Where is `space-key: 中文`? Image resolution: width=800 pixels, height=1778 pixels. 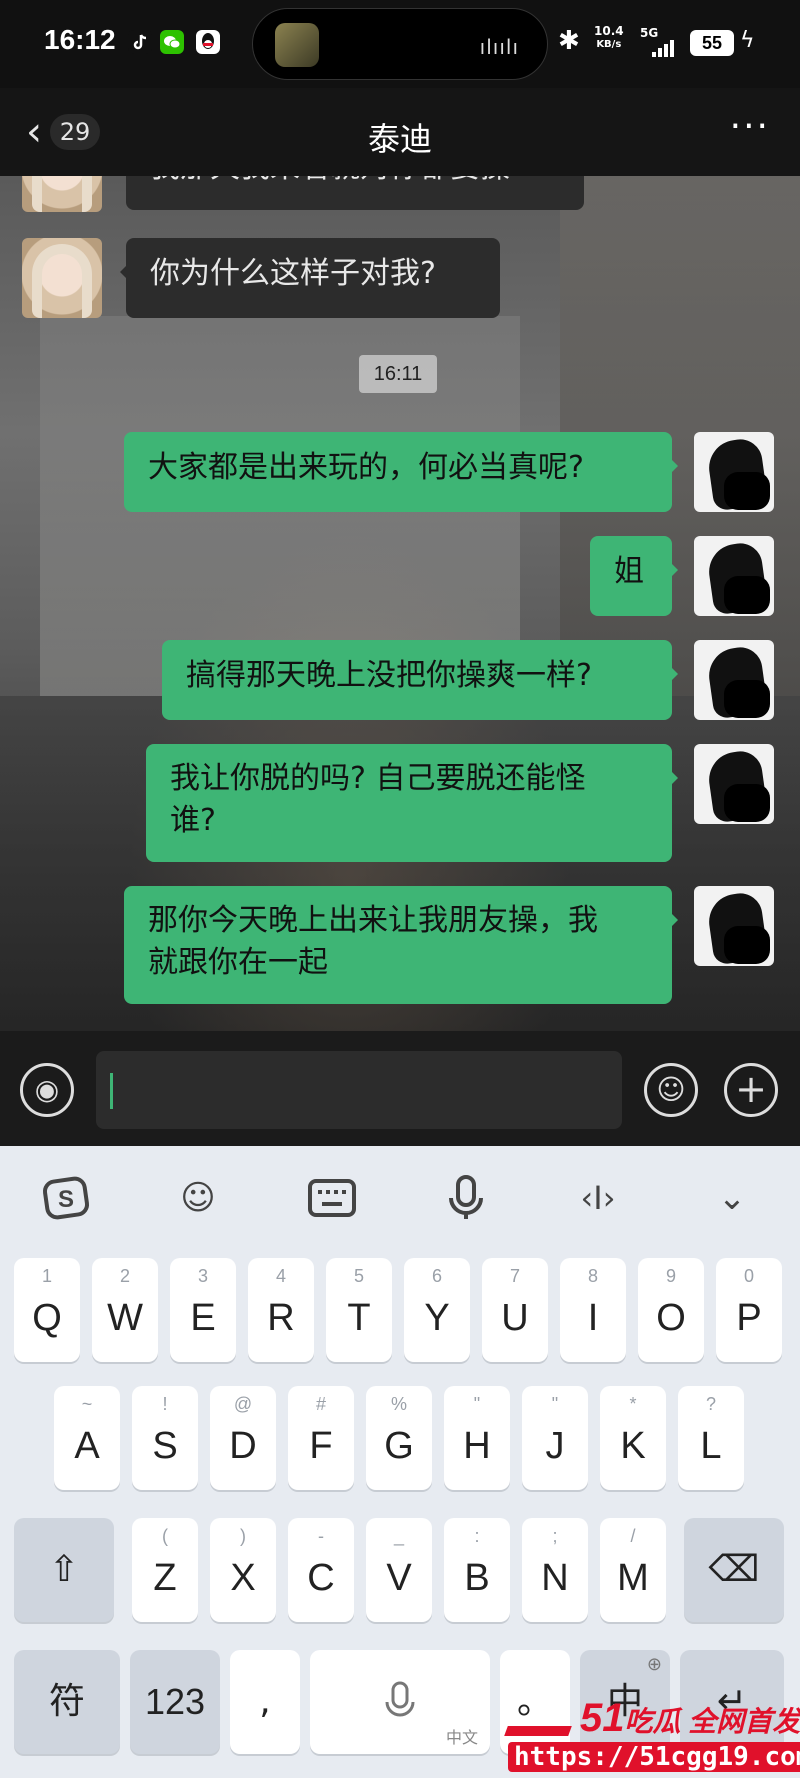 space-key: 中文 is located at coordinates (400, 1702).